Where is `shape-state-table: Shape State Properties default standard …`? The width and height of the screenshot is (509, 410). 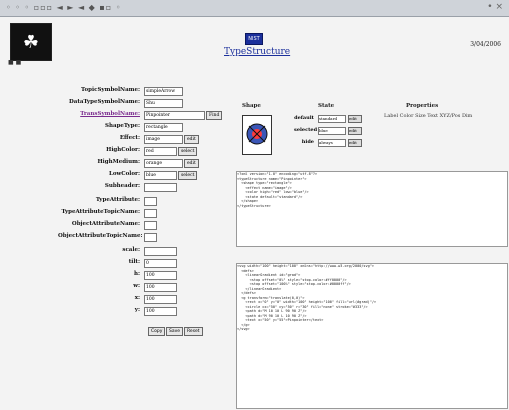 shape-state-table: Shape State Properties default standard … is located at coordinates (371, 138).